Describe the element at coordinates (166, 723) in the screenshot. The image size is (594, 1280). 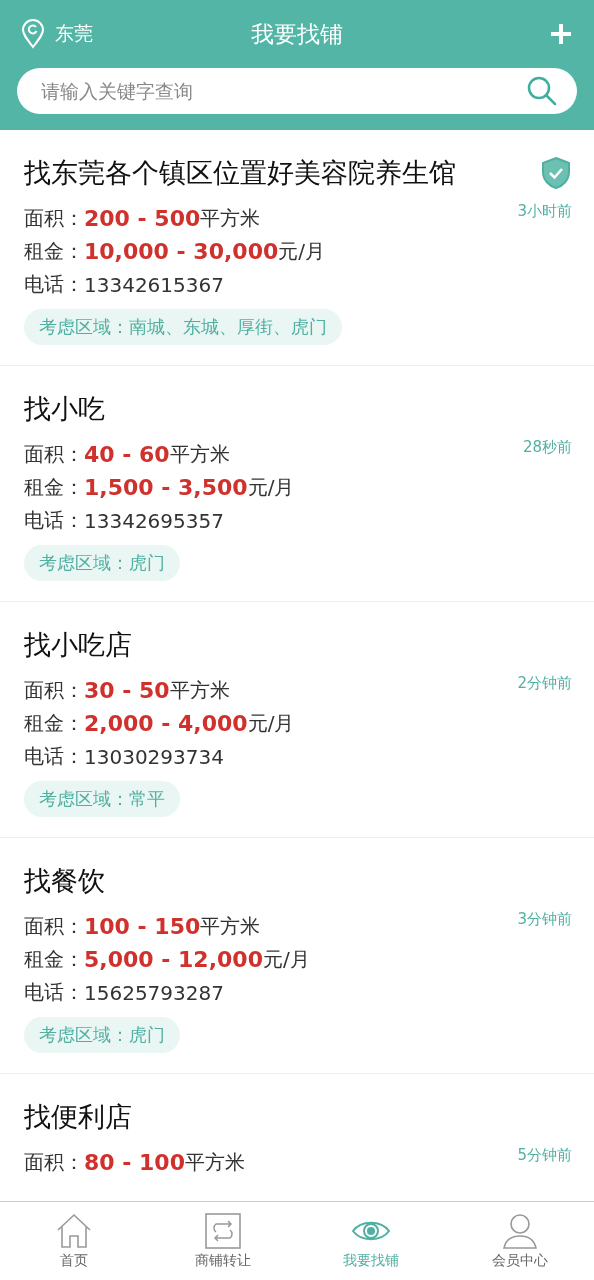
I see `rent-value: 2,000 - 4,000` at that location.